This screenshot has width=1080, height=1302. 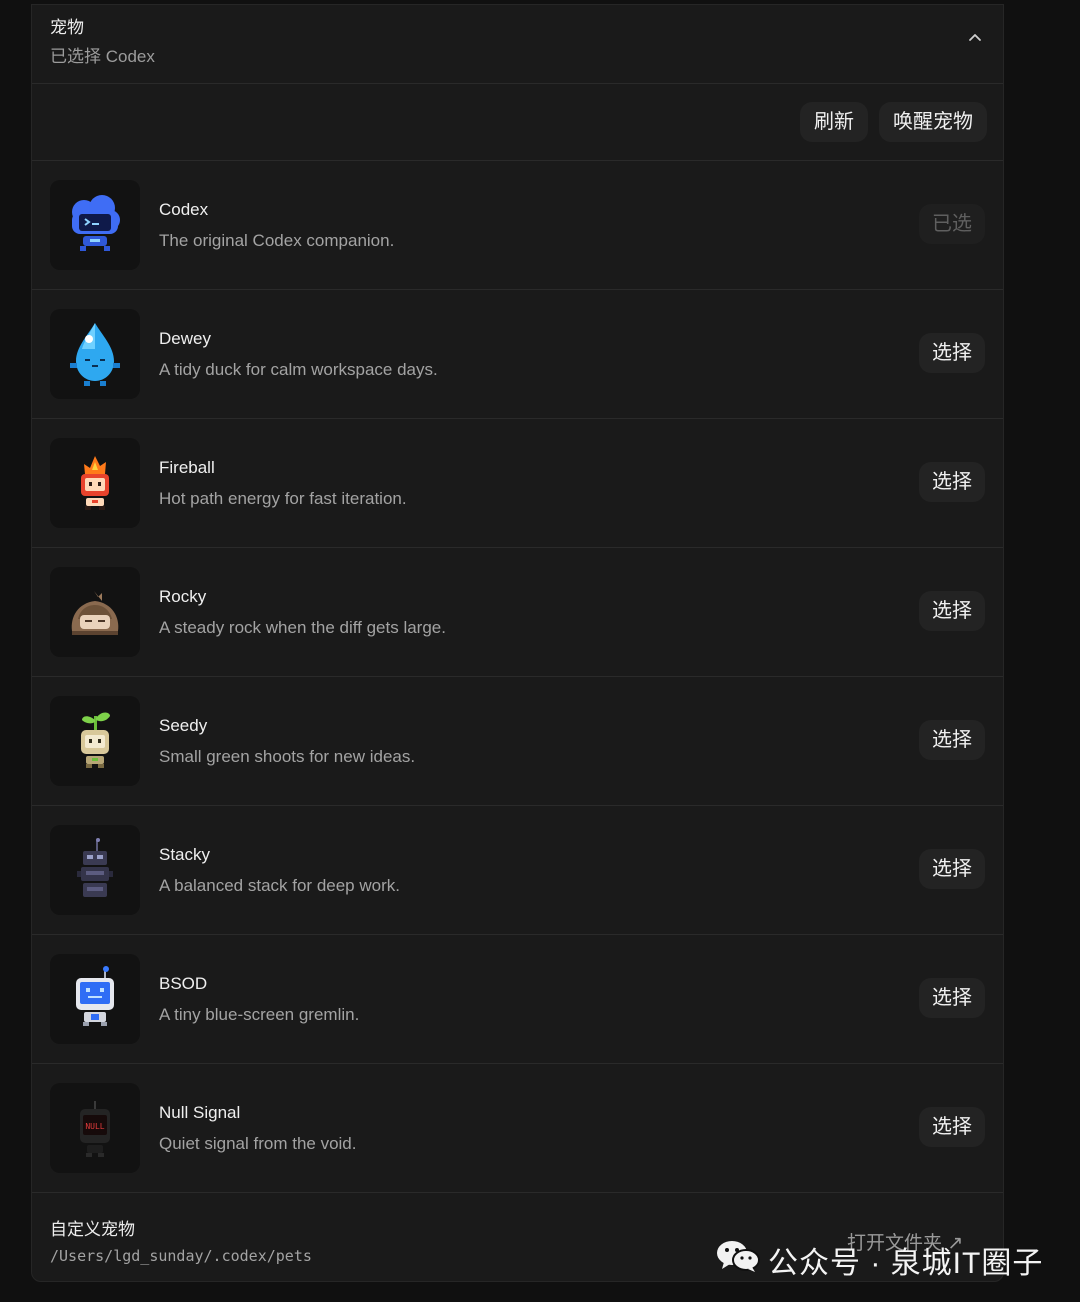 What do you see at coordinates (259, 1014) in the screenshot?
I see `pet-description: A tiny blue-screen gremlin.` at bounding box center [259, 1014].